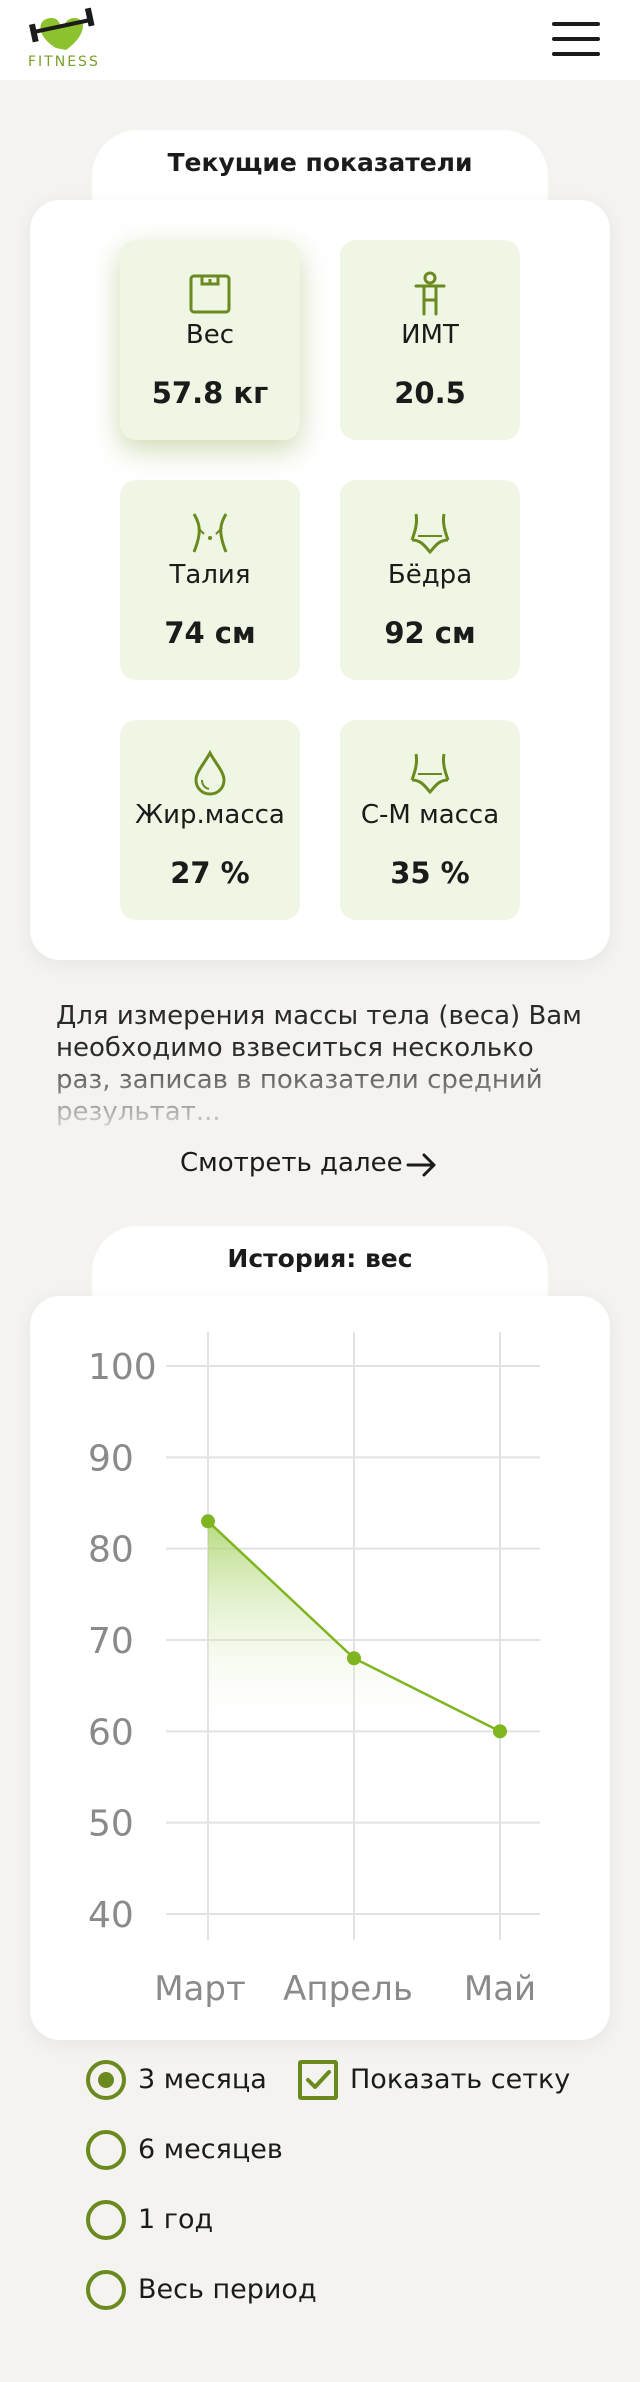 The height and width of the screenshot is (2382, 640). I want to click on tile-value: 27 %, so click(210, 873).